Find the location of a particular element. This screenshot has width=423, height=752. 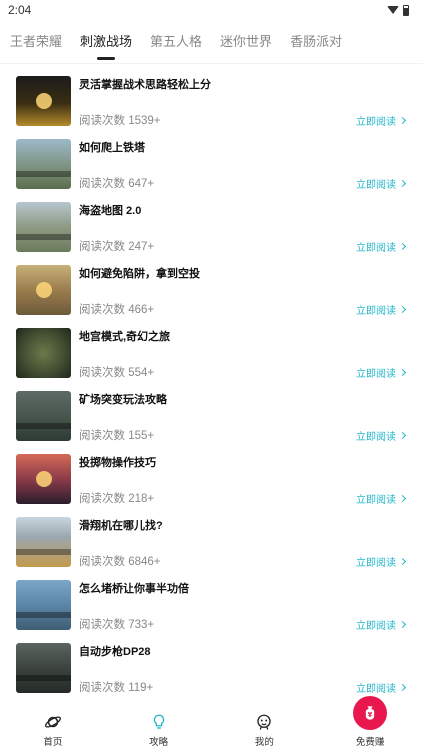

article-item: 如何爬上铁塔 阅读次数 647+ 立即阅读 is located at coordinates (211, 164).